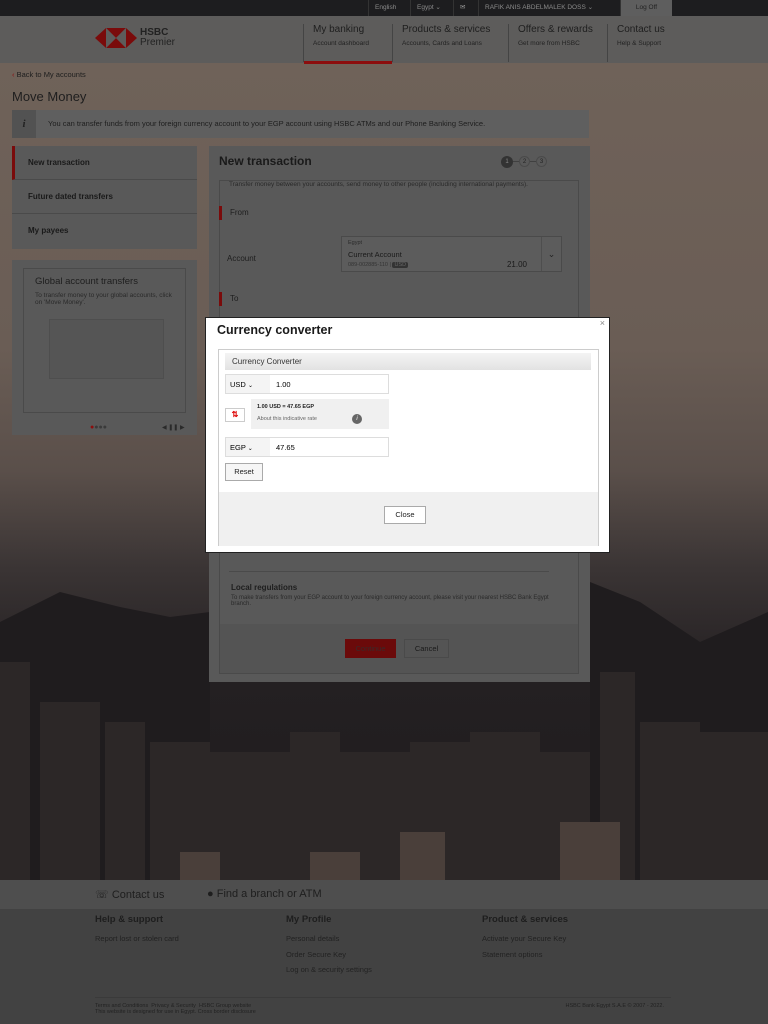 The height and width of the screenshot is (1024, 768). What do you see at coordinates (86, 281) in the screenshot?
I see `promo-title: Global account transfers` at bounding box center [86, 281].